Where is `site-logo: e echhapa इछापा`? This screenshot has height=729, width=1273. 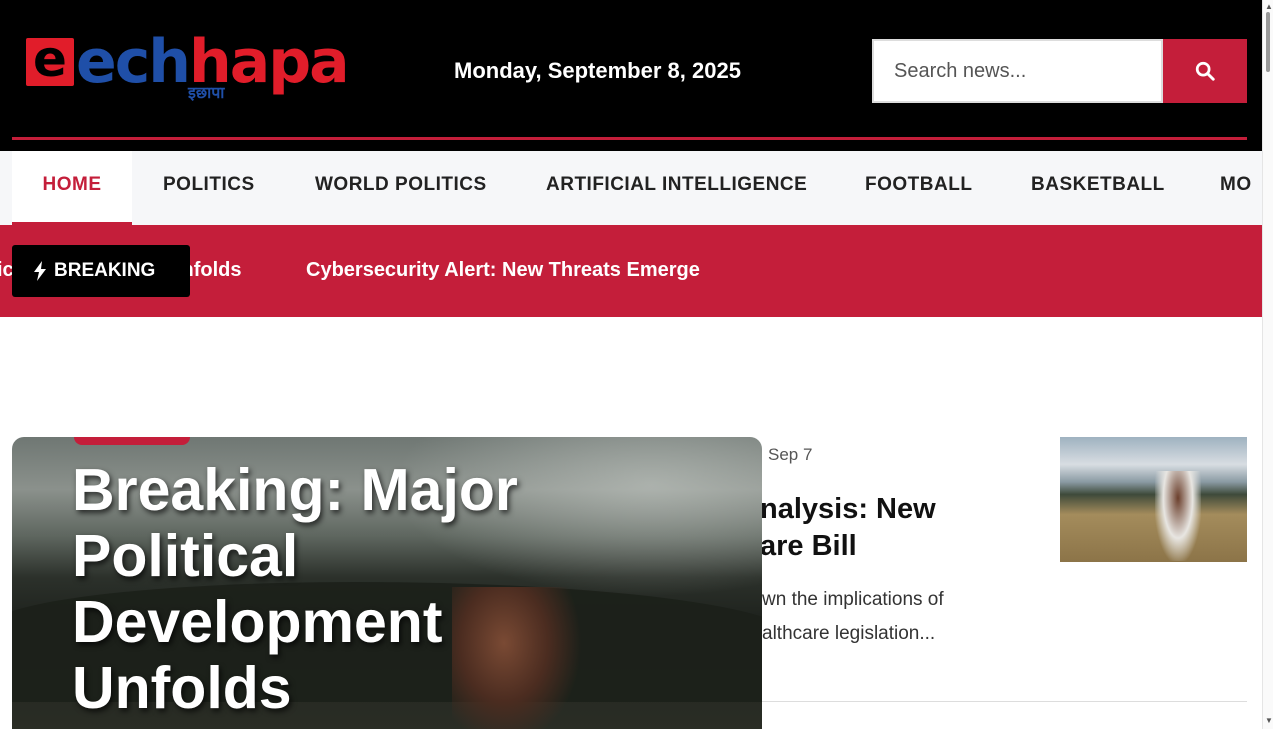 site-logo: e echhapa इछापा is located at coordinates (188, 65).